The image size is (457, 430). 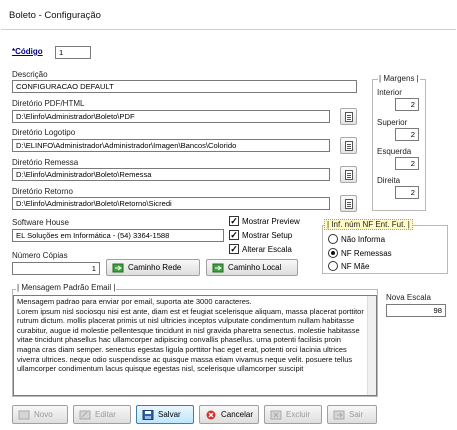 I want to click on mostrar-preview-checkbox: ✓ Mostrar Preview, so click(x=264, y=221).